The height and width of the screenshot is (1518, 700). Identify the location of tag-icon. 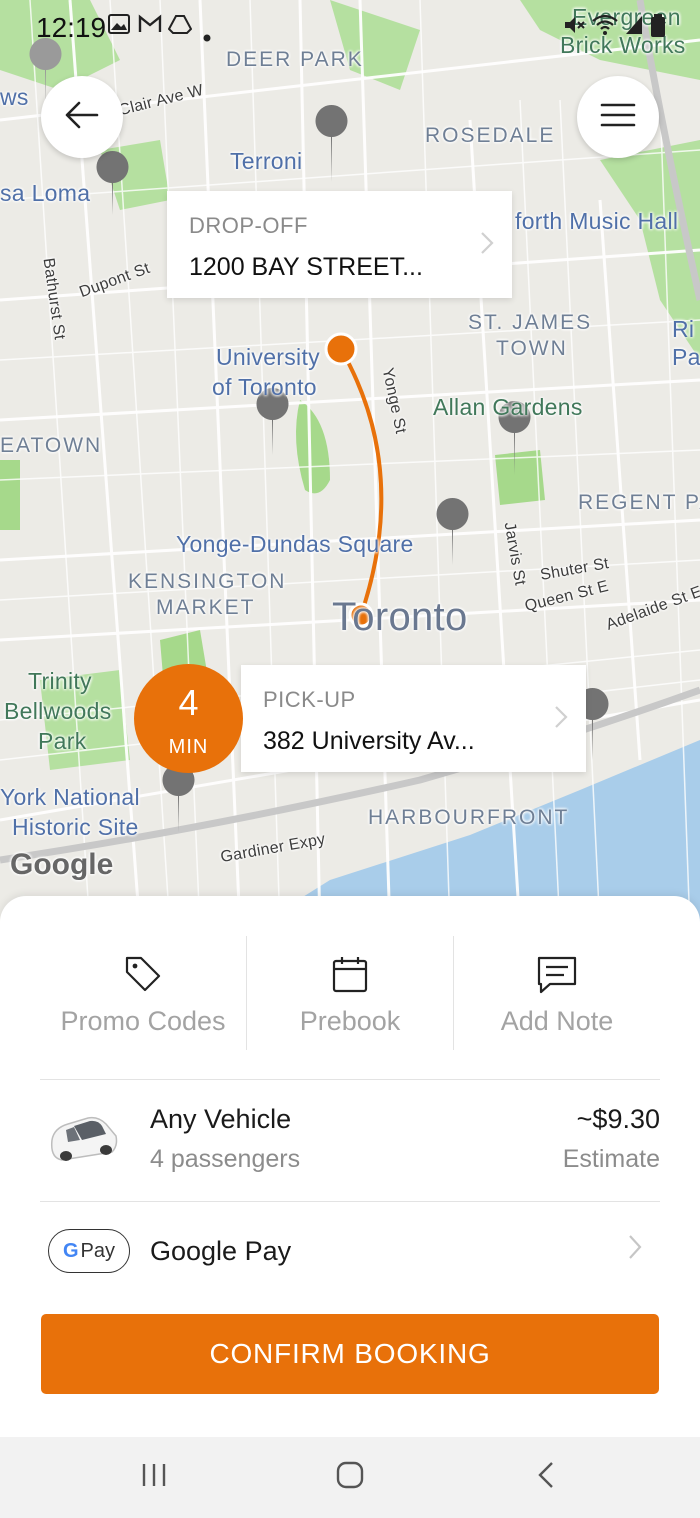
(143, 976).